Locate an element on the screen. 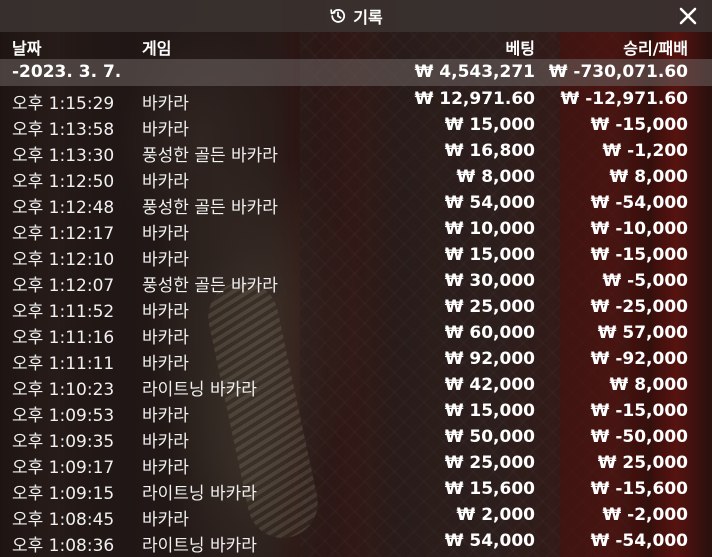  row-win-loss: ₩ 25,000 is located at coordinates (642, 463).